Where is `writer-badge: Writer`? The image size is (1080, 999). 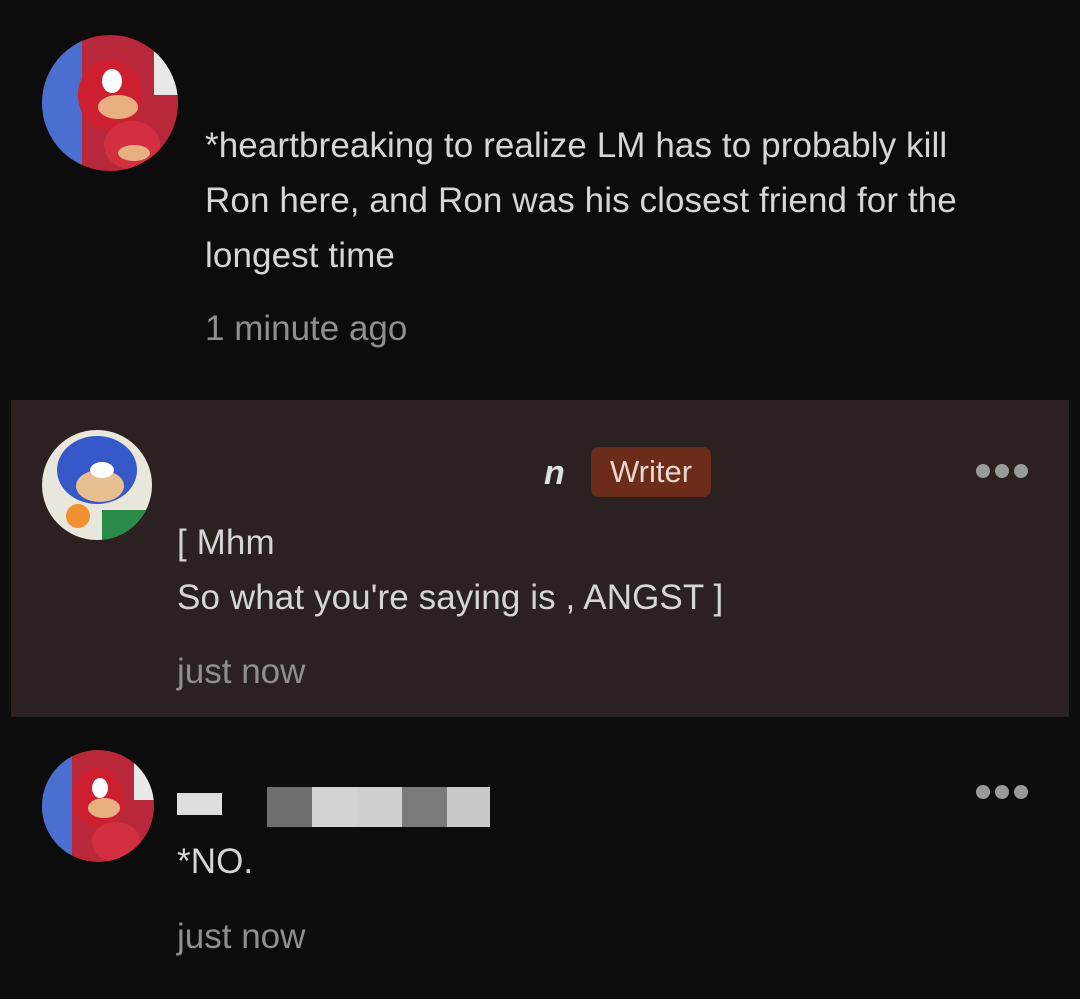
writer-badge: Writer is located at coordinates (651, 472).